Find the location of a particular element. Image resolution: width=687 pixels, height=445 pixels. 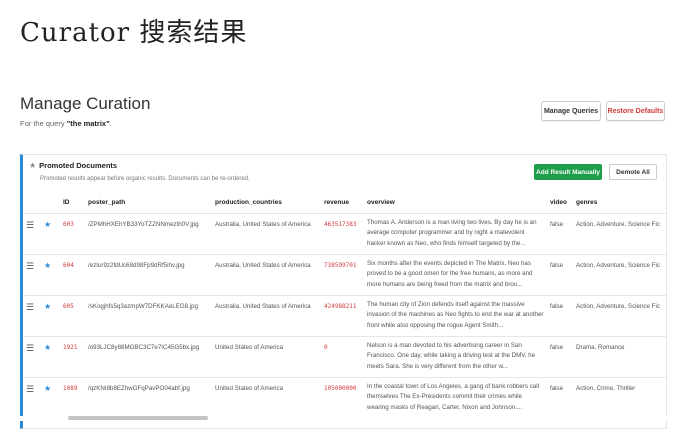

demote-all-button: Demote All is located at coordinates (633, 172).